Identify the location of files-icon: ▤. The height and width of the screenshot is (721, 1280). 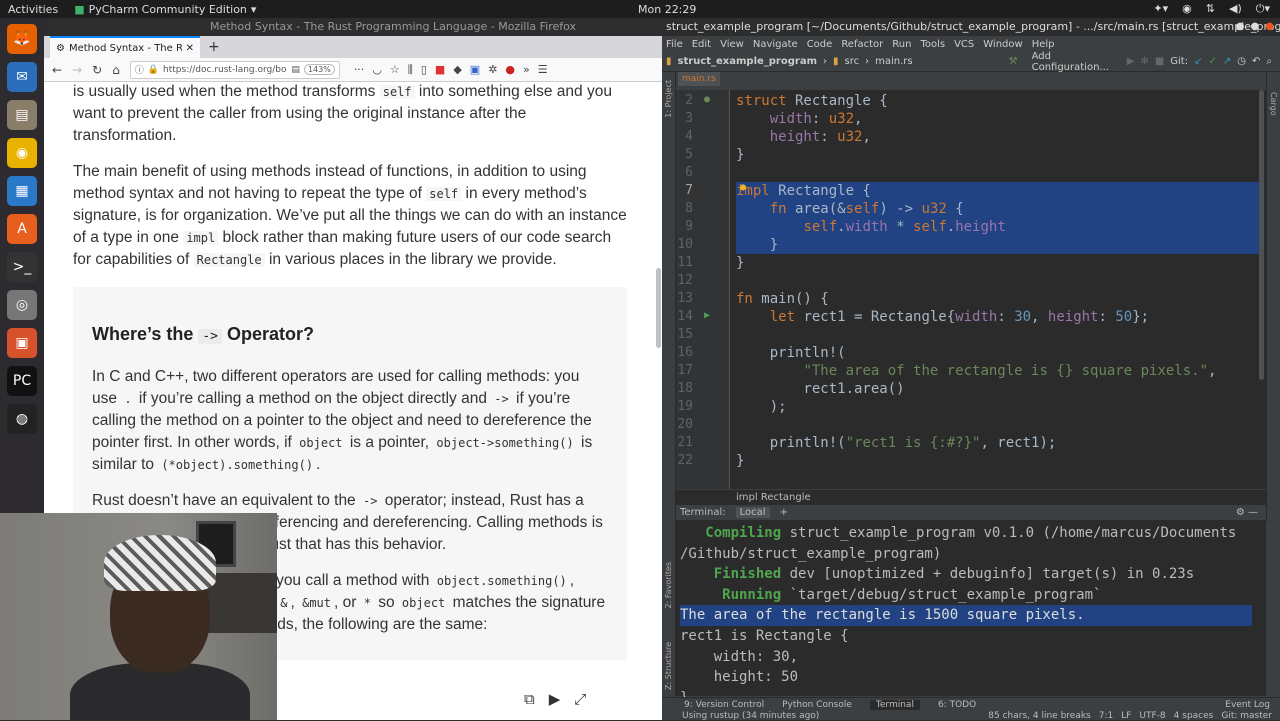
(22, 115).